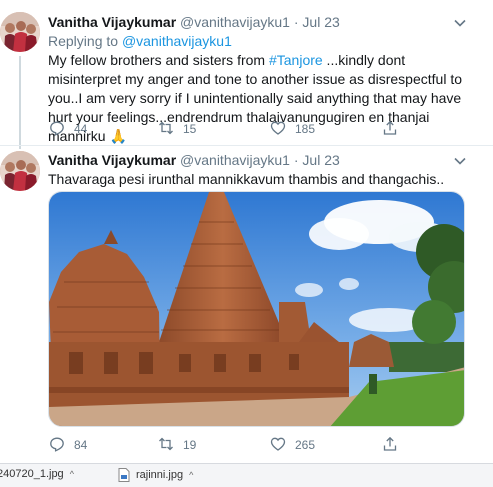  I want to click on download-item-1: 240720_1.jpg ^, so click(37, 474).